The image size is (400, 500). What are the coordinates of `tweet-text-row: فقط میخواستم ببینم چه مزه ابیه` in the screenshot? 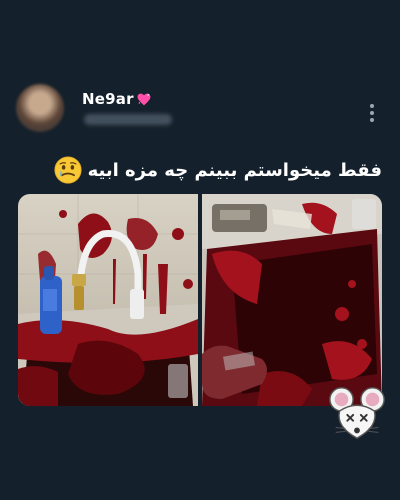 It's located at (218, 170).